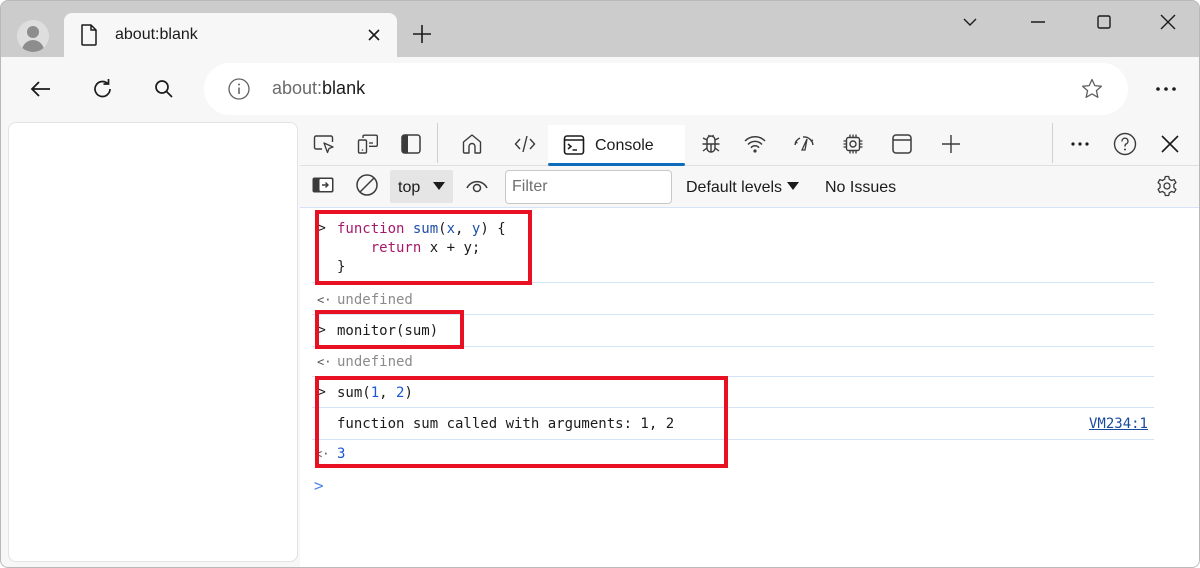 This screenshot has width=1200, height=568. What do you see at coordinates (506, 424) in the screenshot?
I see `log-text: function sum called with arguments: 1, 2` at bounding box center [506, 424].